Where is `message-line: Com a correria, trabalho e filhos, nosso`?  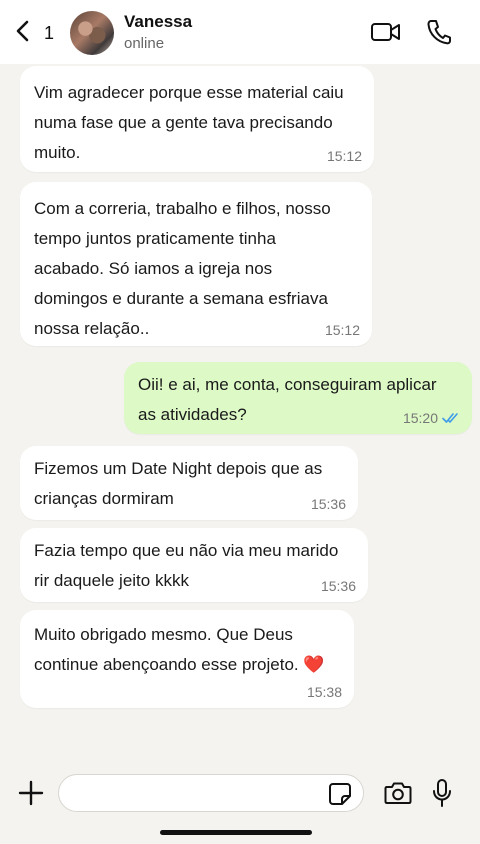 message-line: Com a correria, trabalho e filhos, nosso is located at coordinates (182, 208).